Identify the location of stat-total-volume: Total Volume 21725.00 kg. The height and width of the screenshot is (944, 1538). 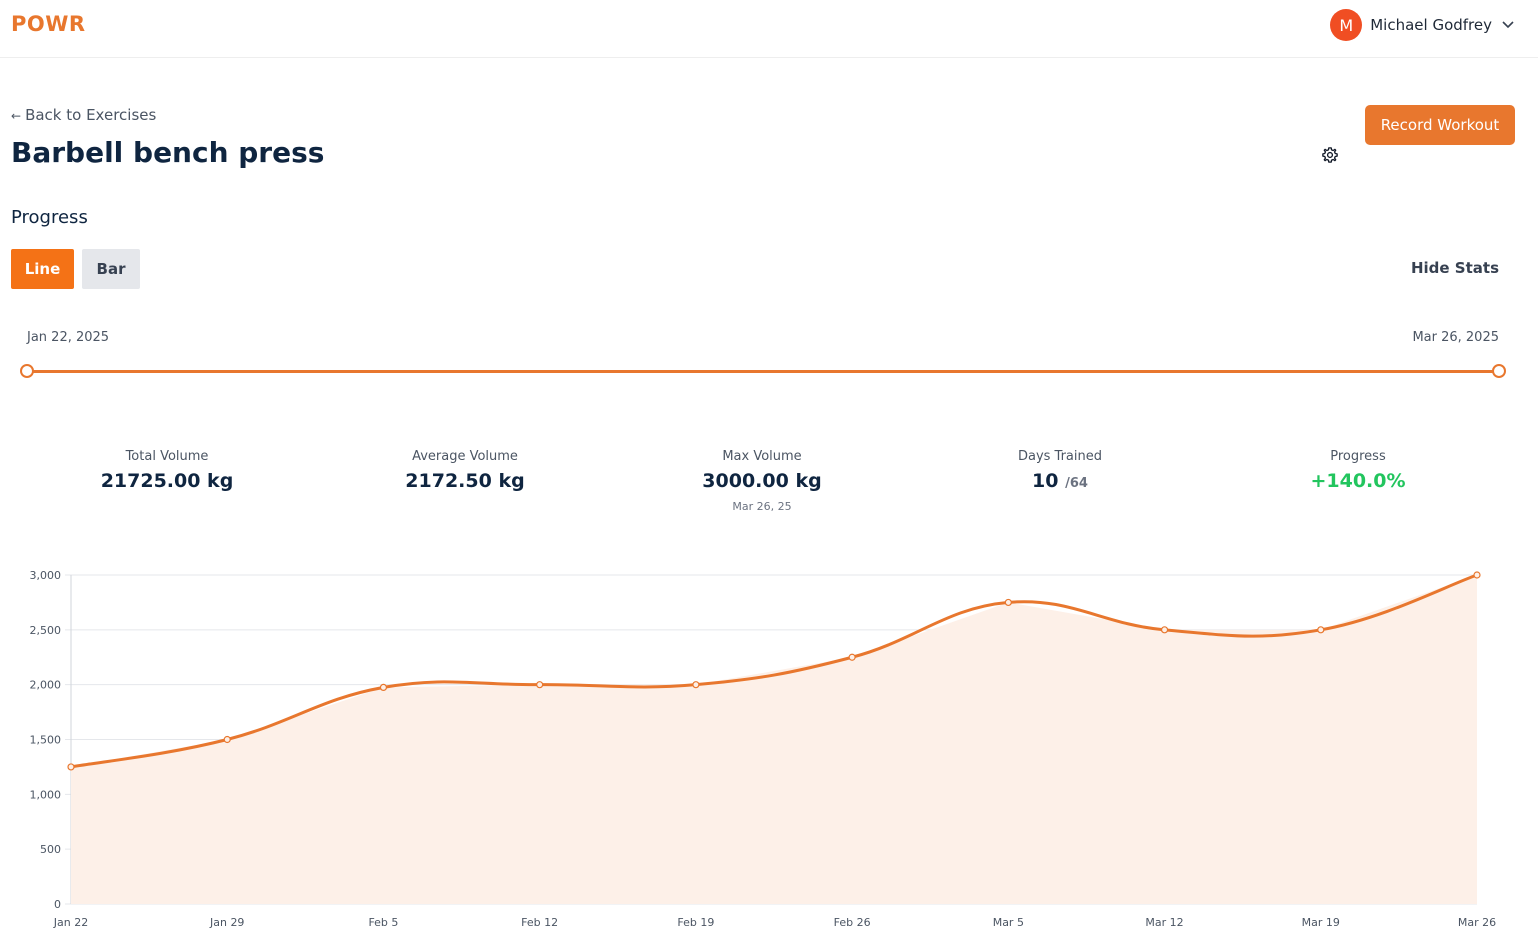
(167, 470).